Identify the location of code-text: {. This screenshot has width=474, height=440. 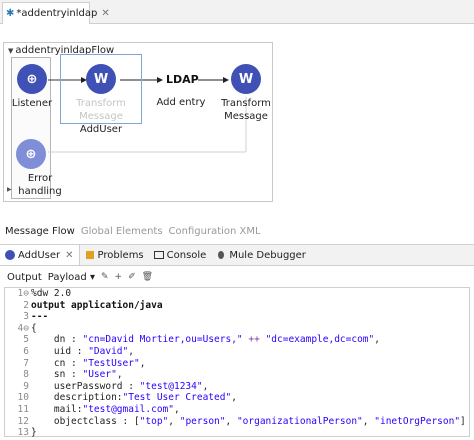
(34, 328).